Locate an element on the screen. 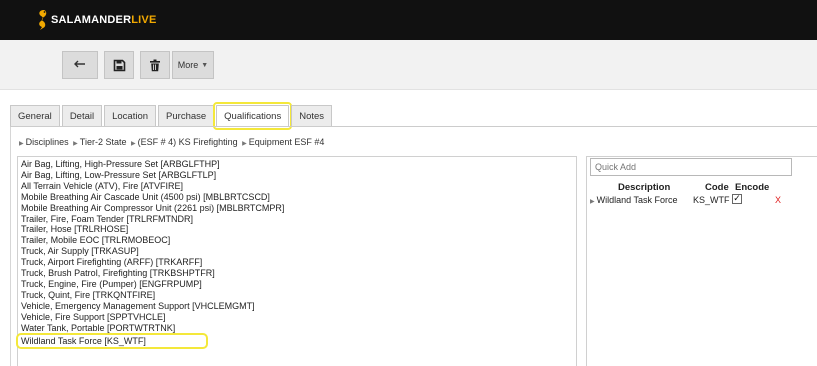 This screenshot has height=366, width=817. encode-checkbox: ✓ is located at coordinates (737, 199).